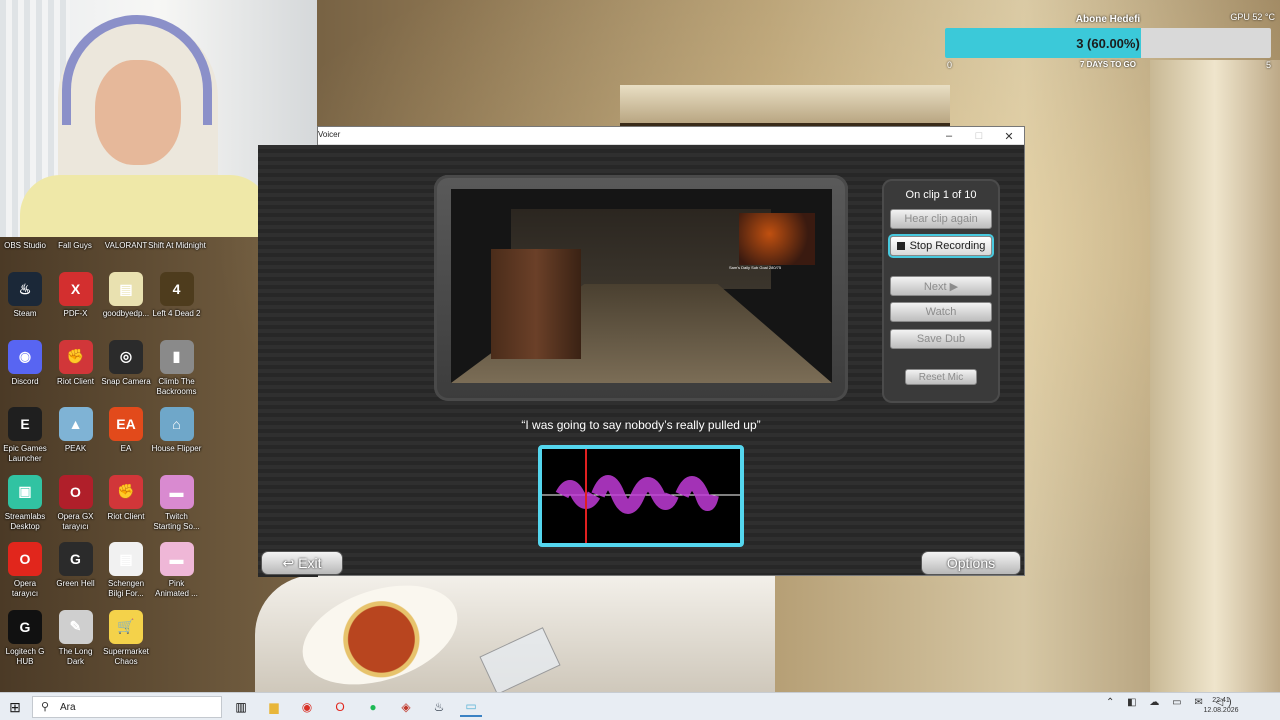  What do you see at coordinates (75, 559) in the screenshot?
I see `app-icon: G` at bounding box center [75, 559].